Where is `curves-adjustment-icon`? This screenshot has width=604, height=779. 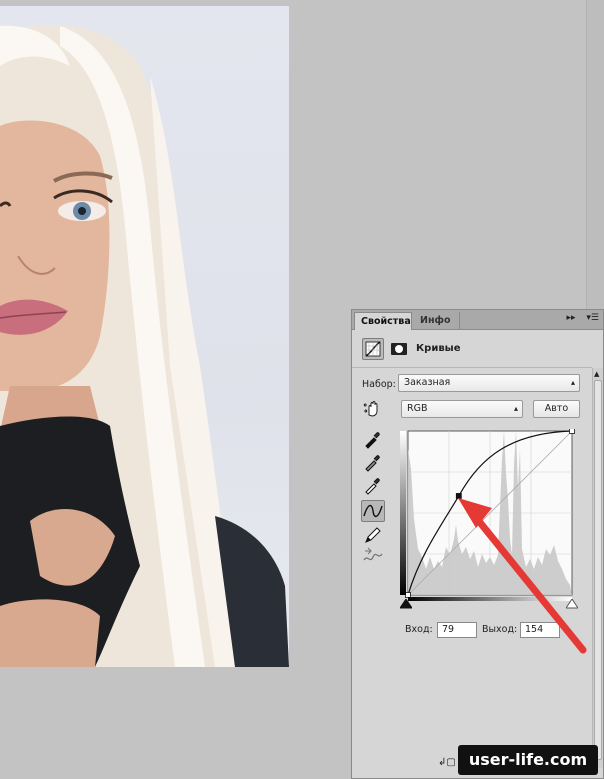
curves-adjustment-icon is located at coordinates (373, 349).